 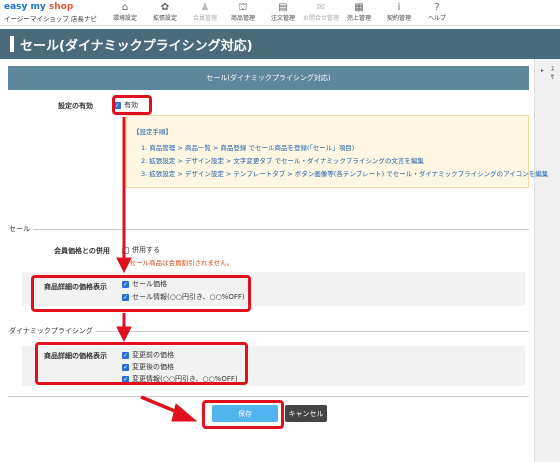 What do you see at coordinates (125, 7) in the screenshot?
I see `home-icon: ⌂` at bounding box center [125, 7].